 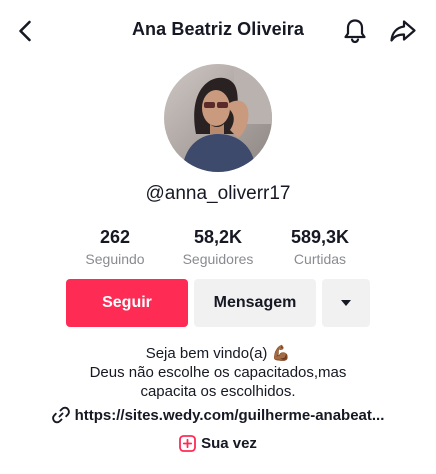 I want to click on bio-line: capacita os escolhidos., so click(x=218, y=391).